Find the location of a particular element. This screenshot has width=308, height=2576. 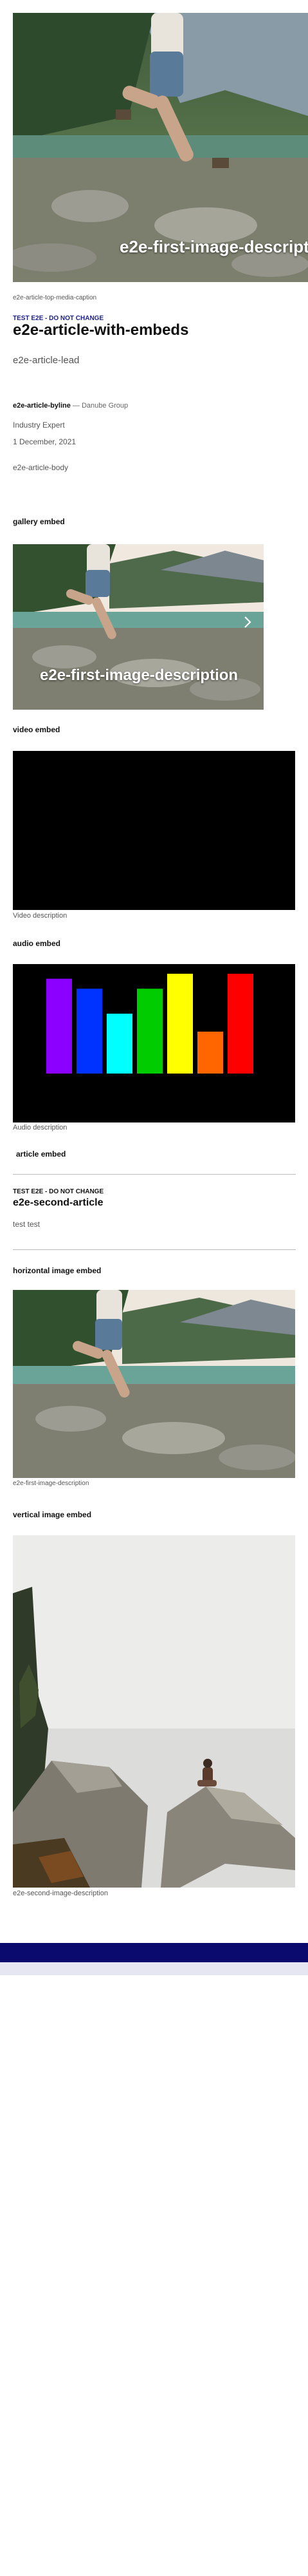

audio-embed-label: audio embed is located at coordinates (37, 943).